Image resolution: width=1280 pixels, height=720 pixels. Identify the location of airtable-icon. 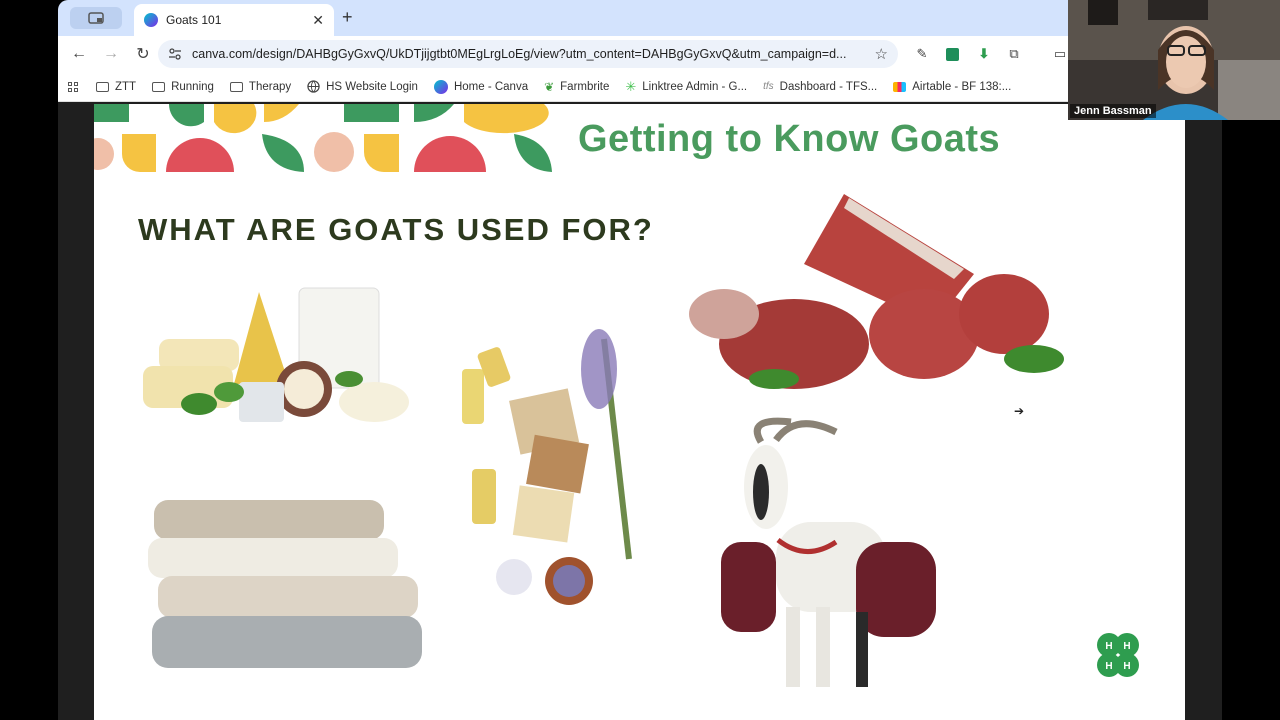
(900, 86).